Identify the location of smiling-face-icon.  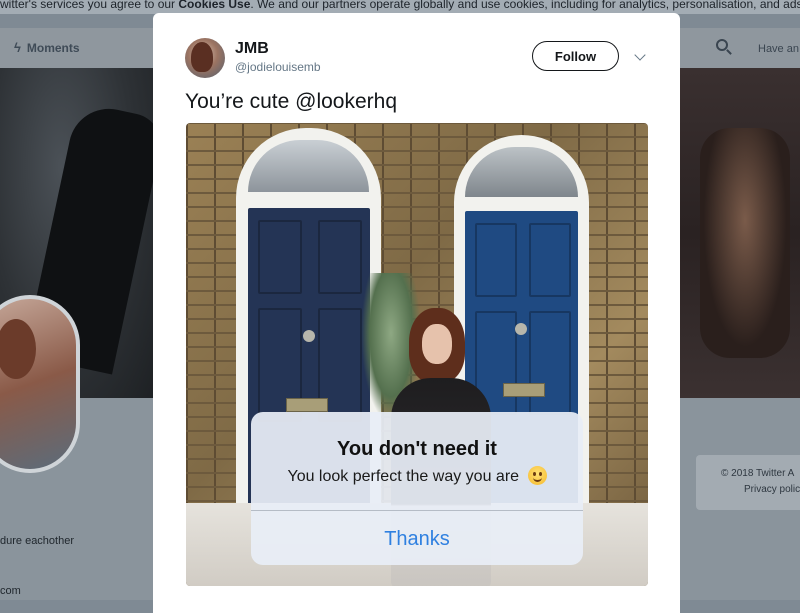
(537, 475).